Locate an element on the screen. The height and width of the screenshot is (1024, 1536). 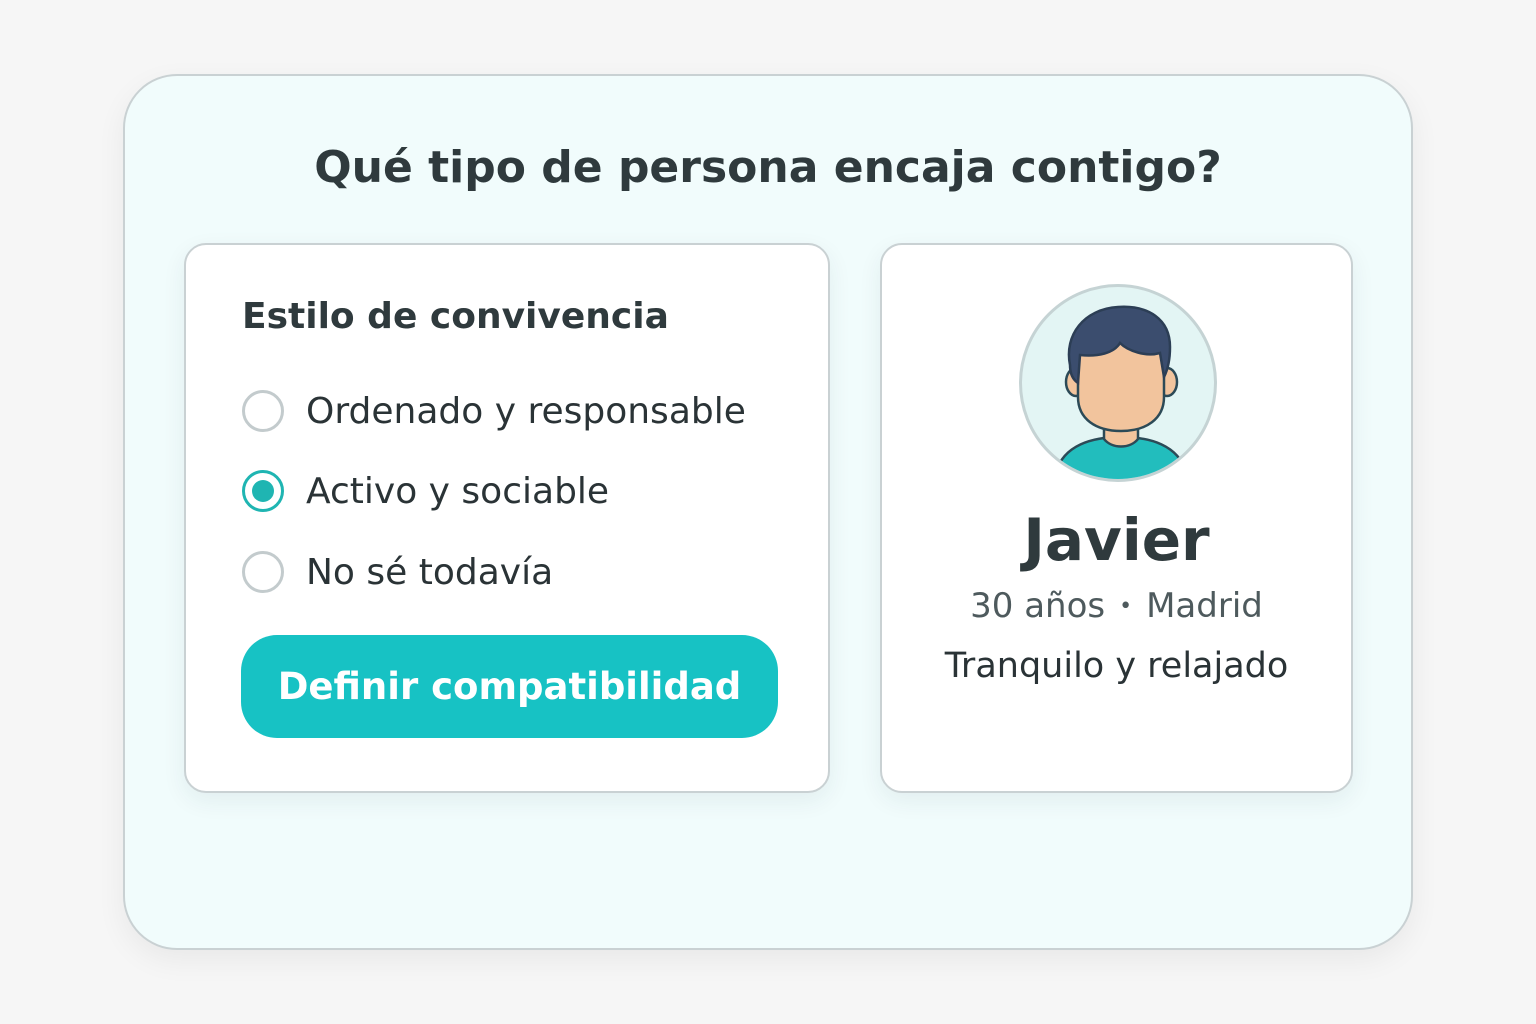
radio-button-selected is located at coordinates (263, 491).